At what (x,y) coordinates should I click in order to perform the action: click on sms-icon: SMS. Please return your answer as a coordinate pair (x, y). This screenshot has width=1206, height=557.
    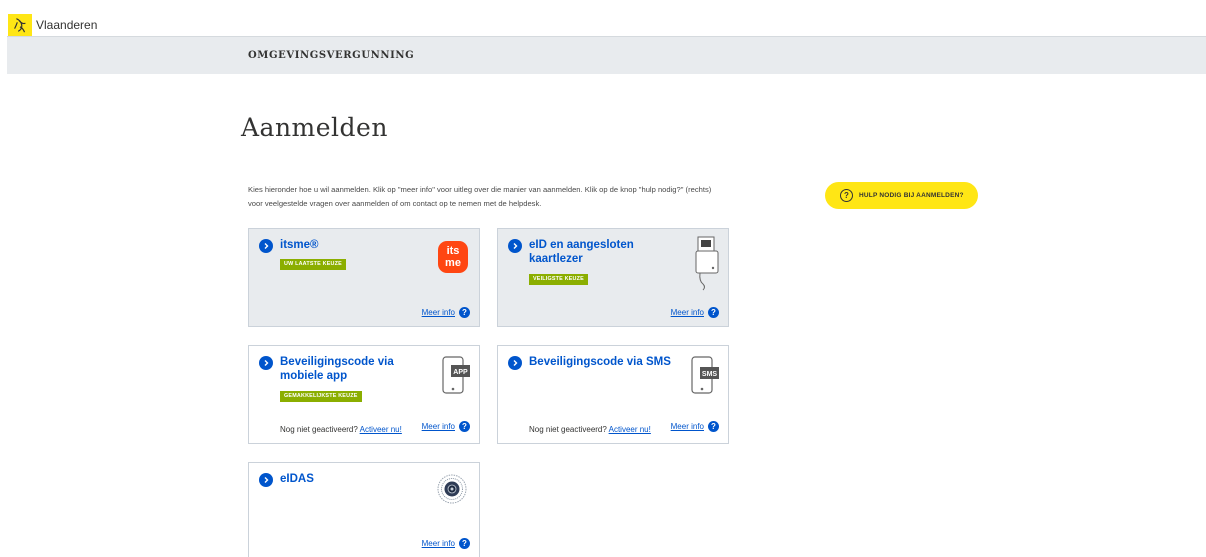
    Looking at the image, I should click on (705, 377).